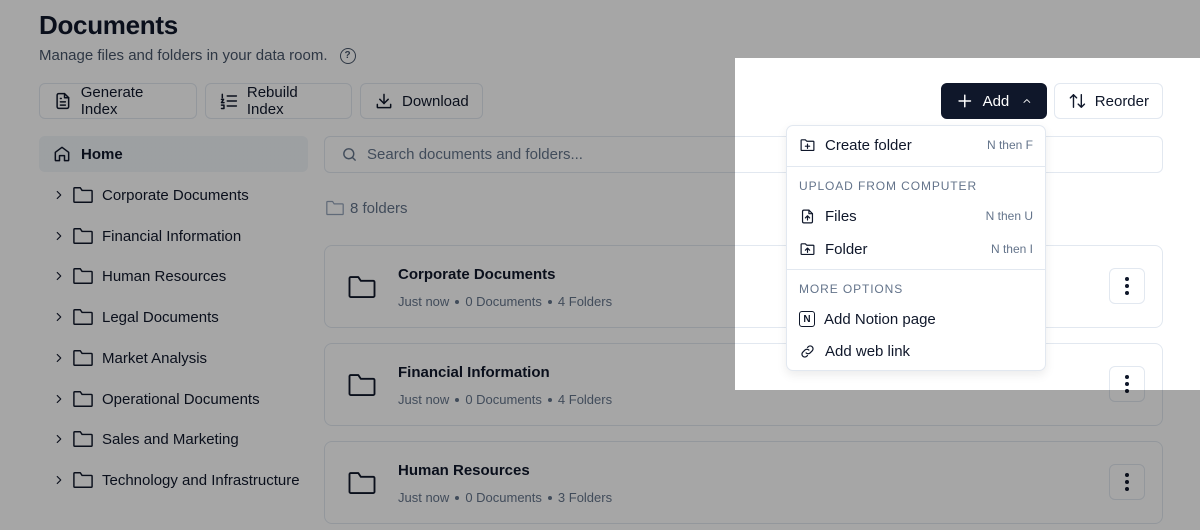 The height and width of the screenshot is (530, 1200). What do you see at coordinates (62, 154) in the screenshot?
I see `home-icon` at bounding box center [62, 154].